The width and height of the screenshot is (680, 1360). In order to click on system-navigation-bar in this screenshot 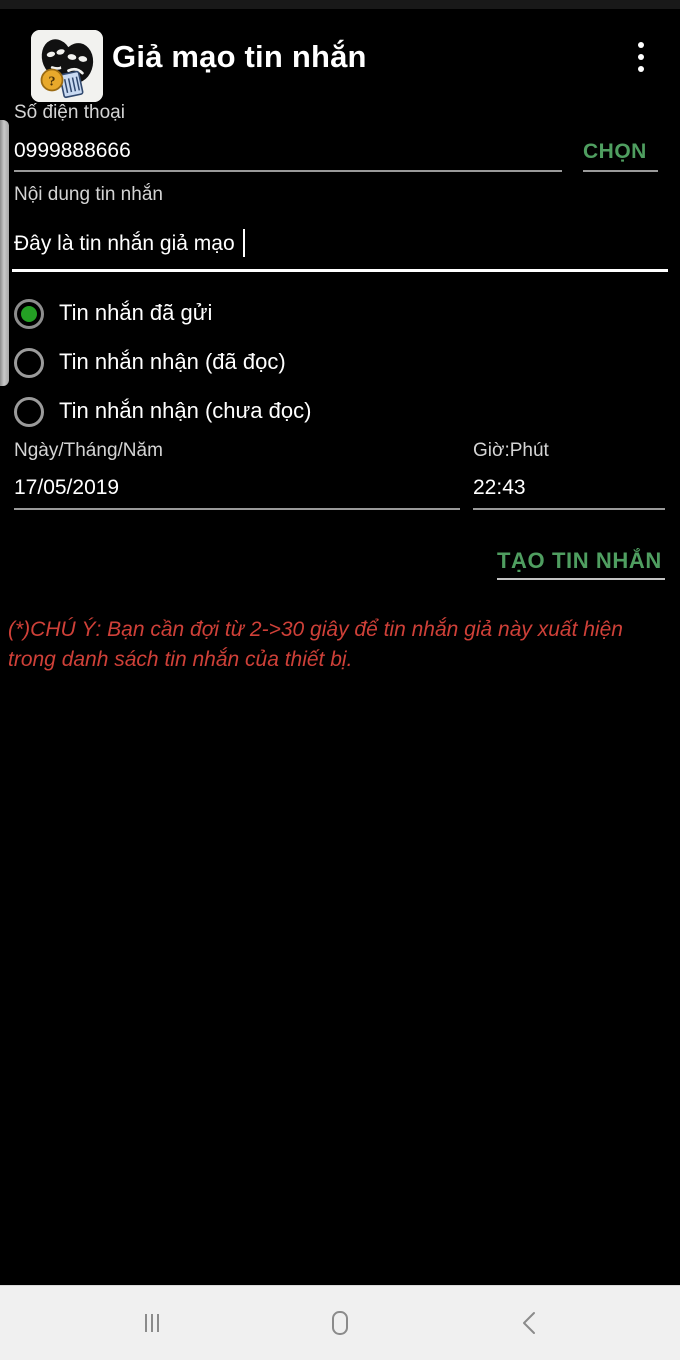, I will do `click(340, 1322)`.